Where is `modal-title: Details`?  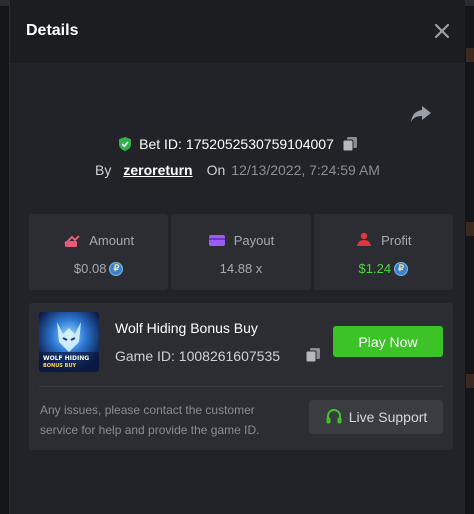 modal-title: Details is located at coordinates (52, 30).